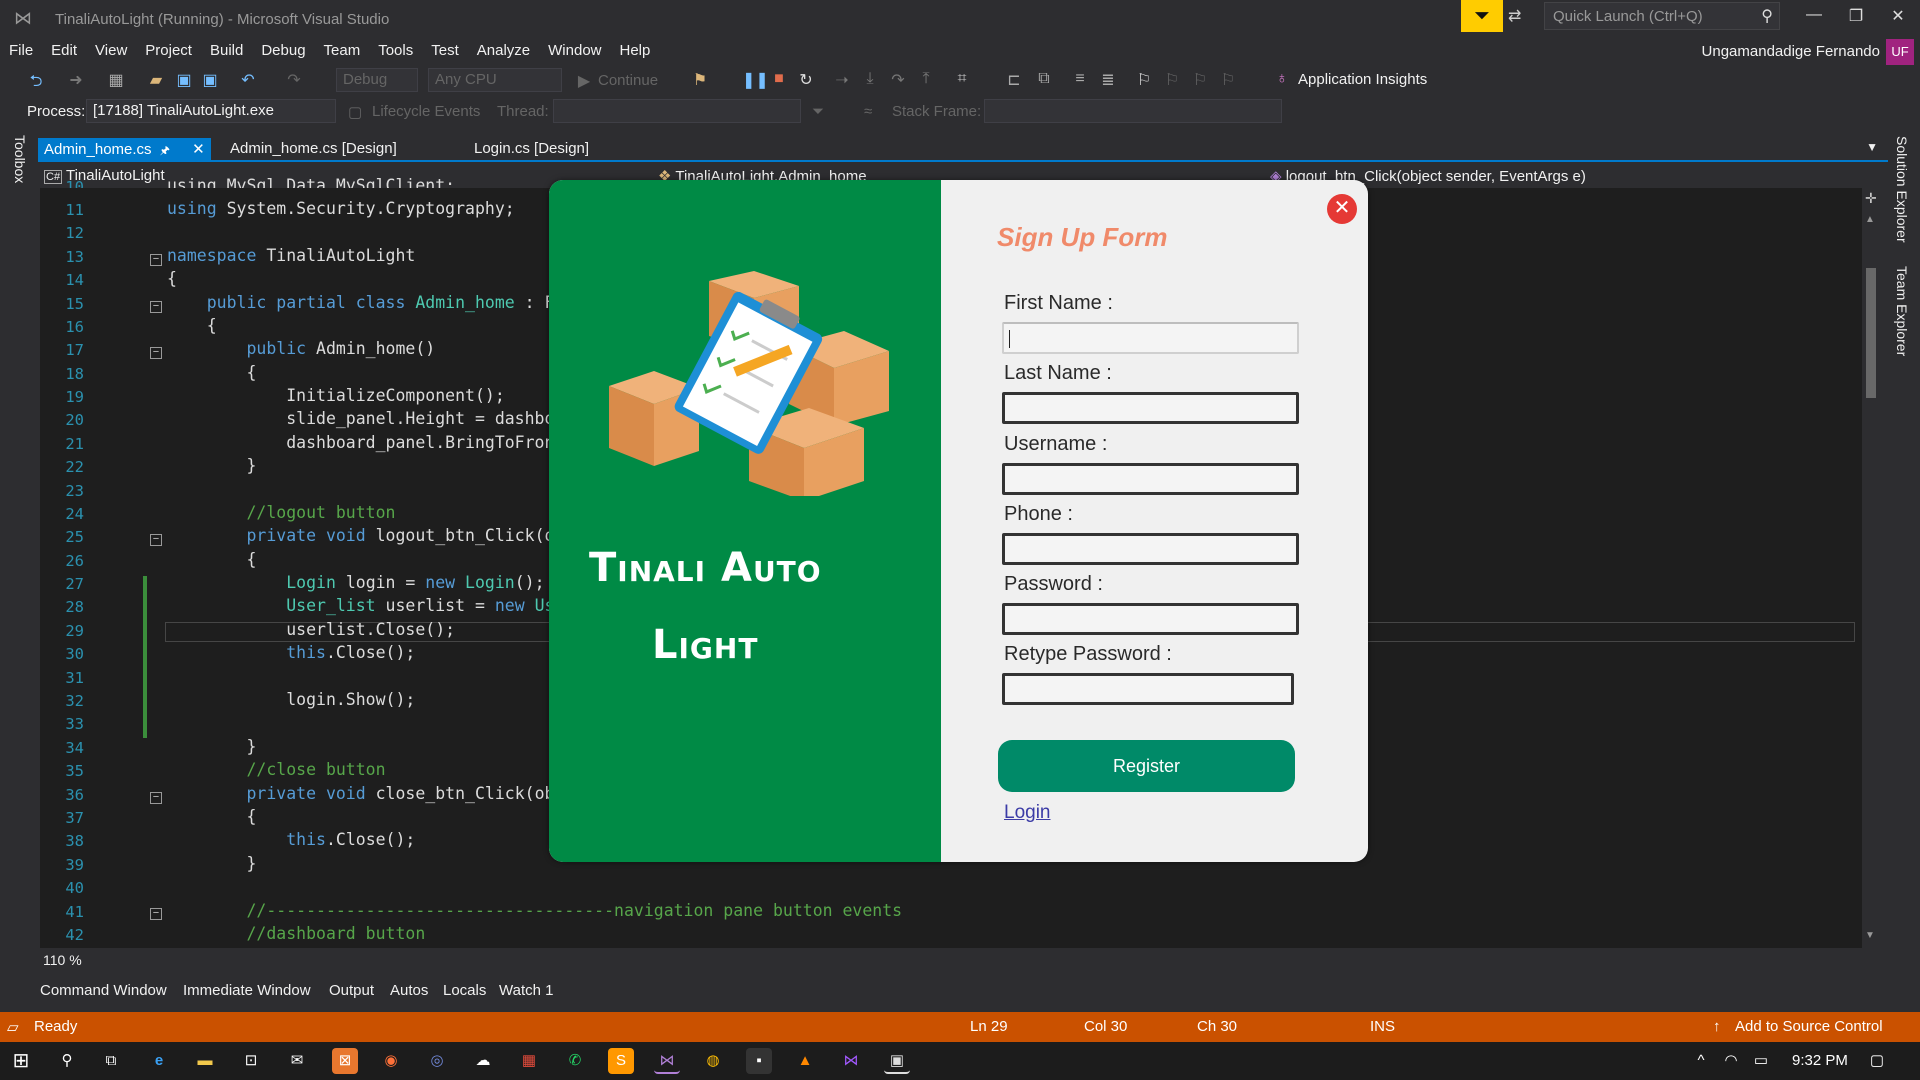  I want to click on tab-admin-home-design: Admin_home.cs [Design], so click(324, 149).